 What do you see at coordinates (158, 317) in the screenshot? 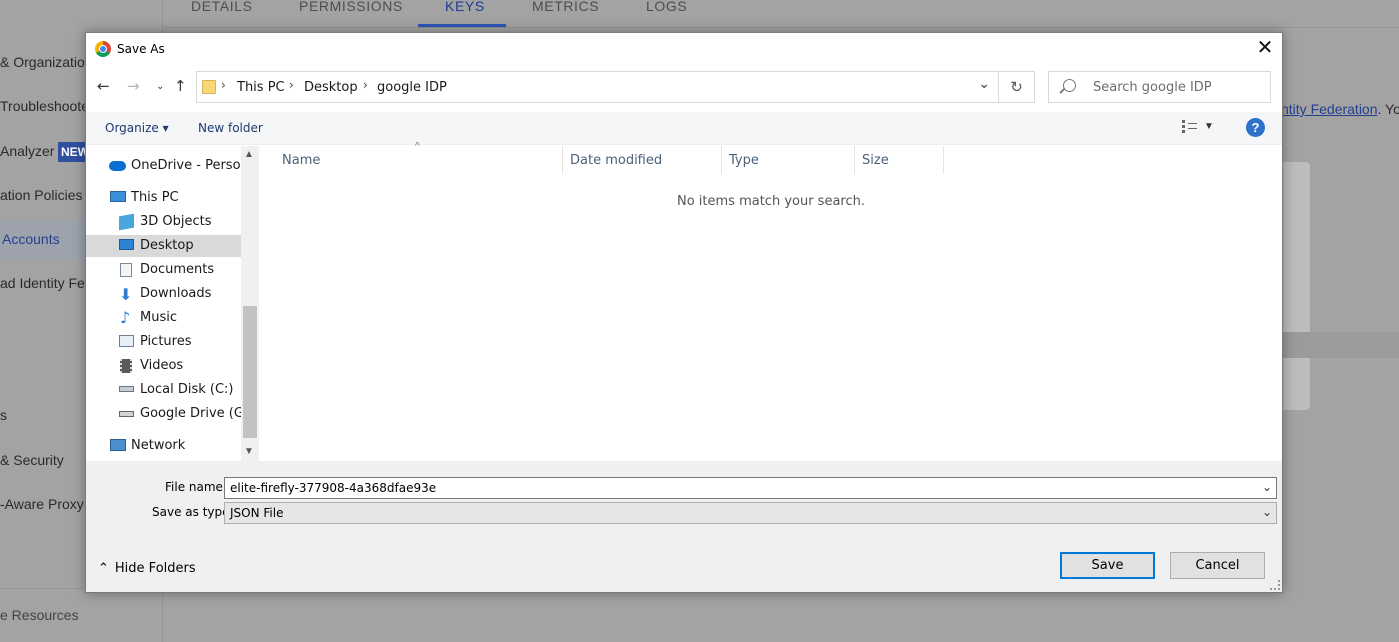
I see `nav-item-label: Music` at bounding box center [158, 317].